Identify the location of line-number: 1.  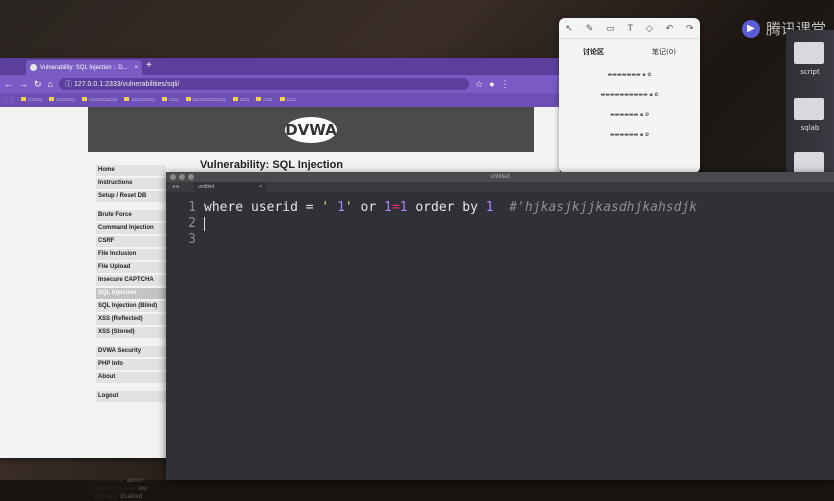
(192, 207).